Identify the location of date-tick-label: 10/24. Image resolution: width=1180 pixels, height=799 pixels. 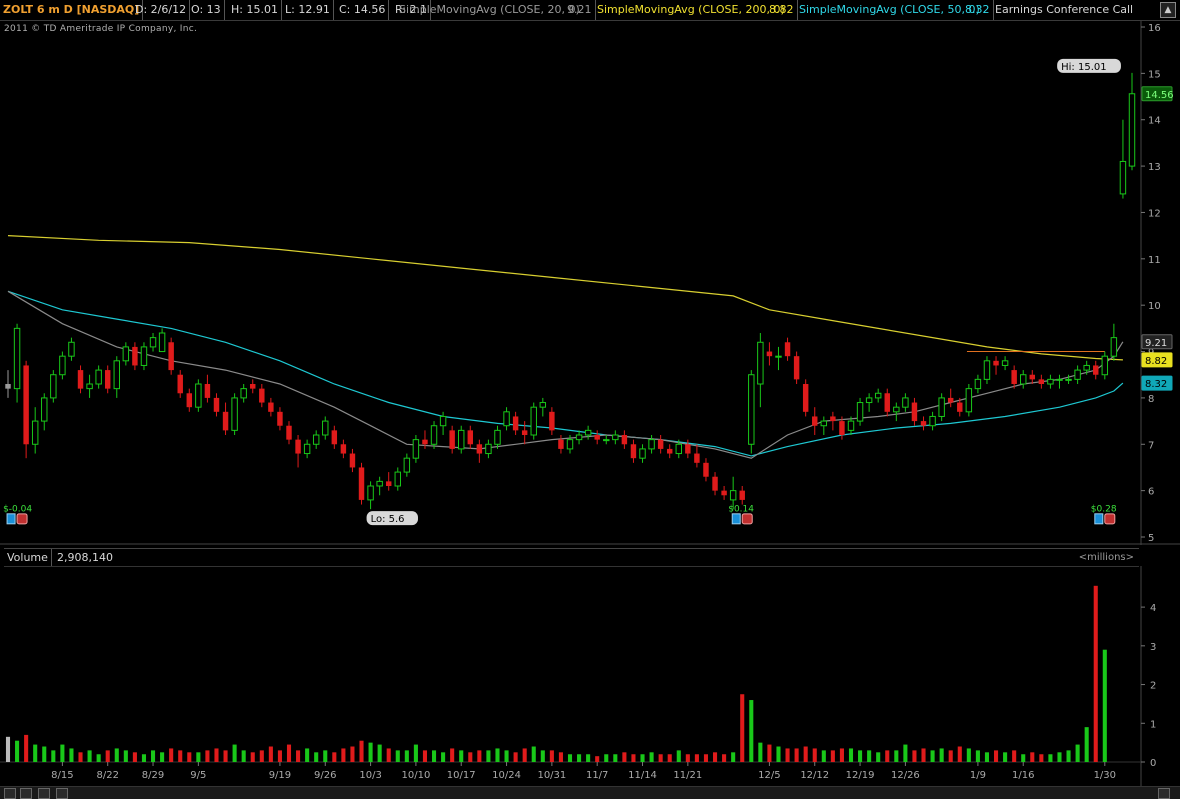
(506, 775).